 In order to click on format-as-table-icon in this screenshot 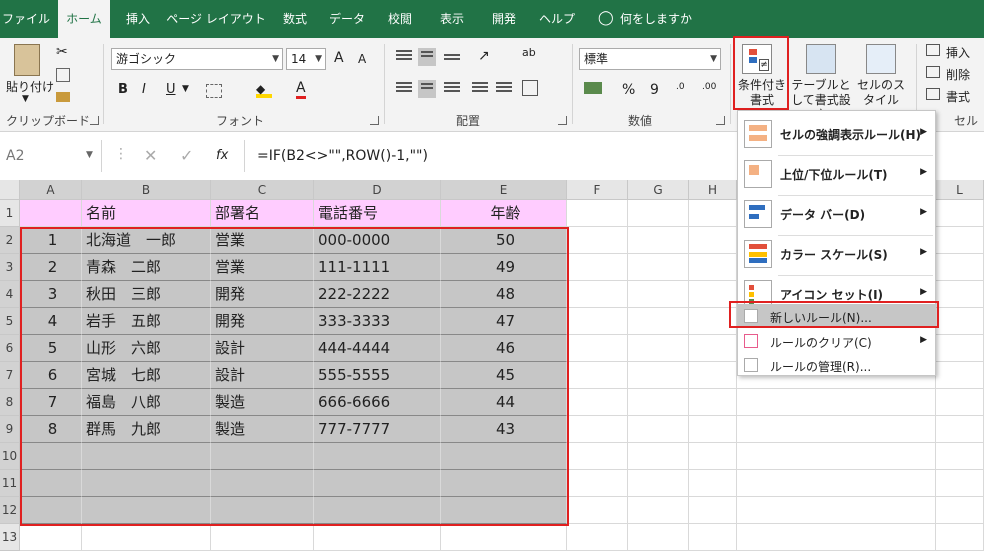, I will do `click(821, 59)`.